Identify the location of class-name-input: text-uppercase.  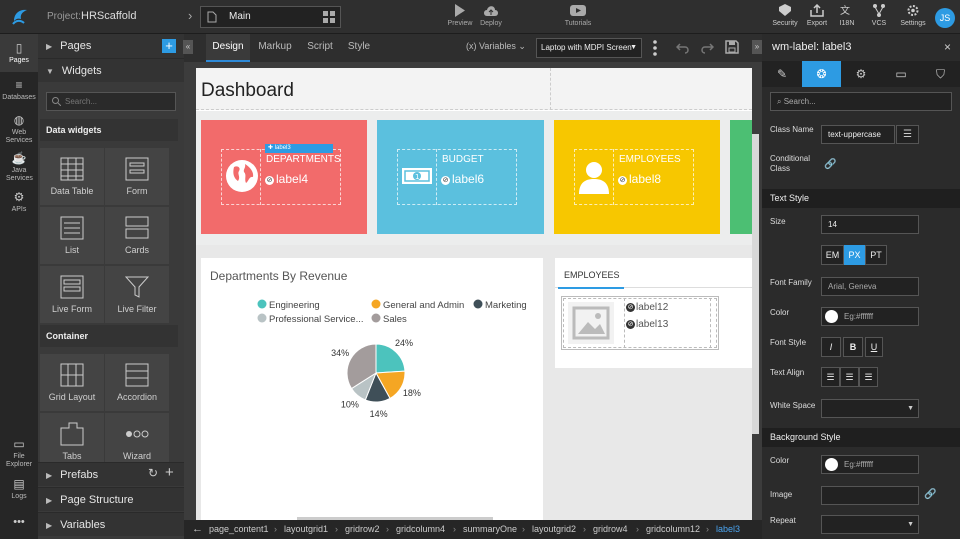
(858, 134).